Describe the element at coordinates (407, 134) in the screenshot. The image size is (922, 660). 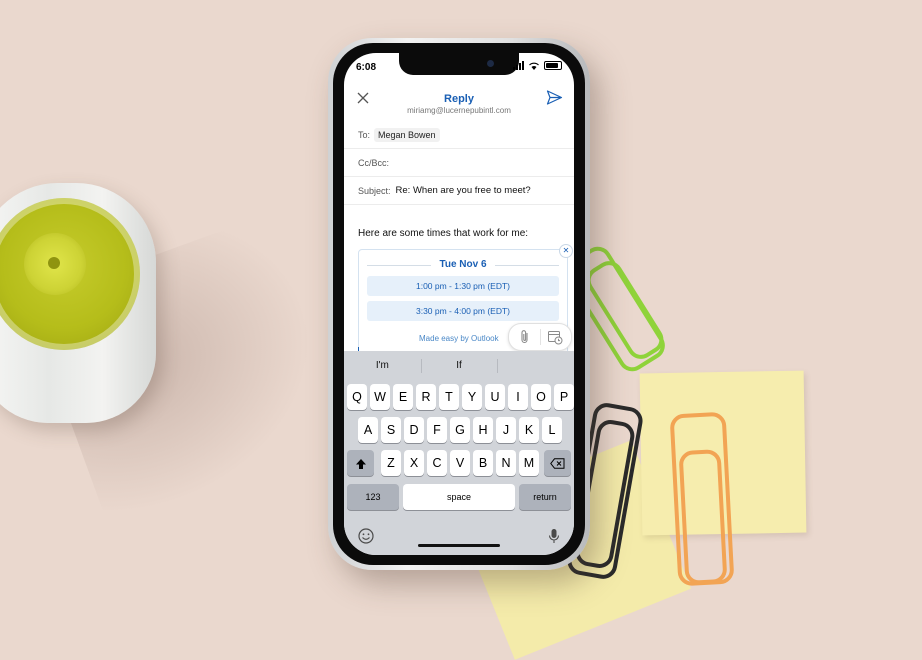
I see `recipient-chip: Megan Bowen` at that location.